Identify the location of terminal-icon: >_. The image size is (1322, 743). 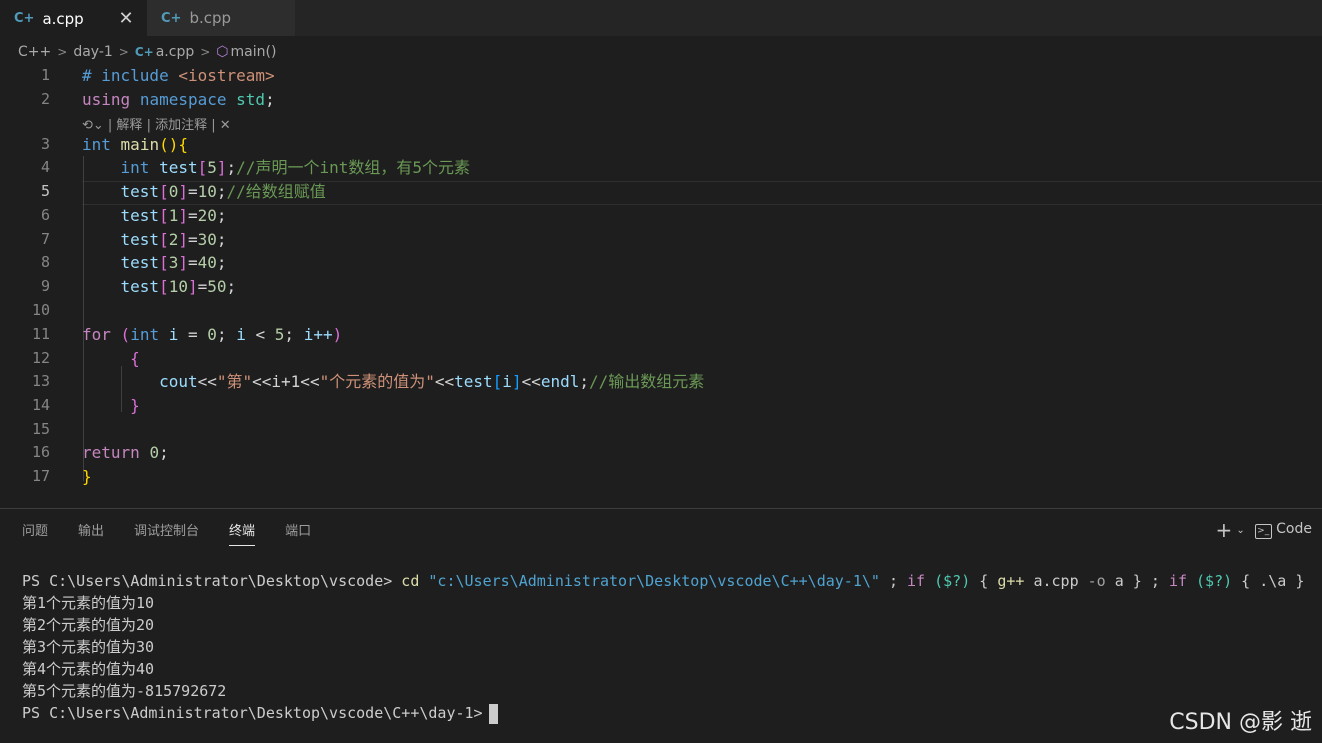
(1263, 531).